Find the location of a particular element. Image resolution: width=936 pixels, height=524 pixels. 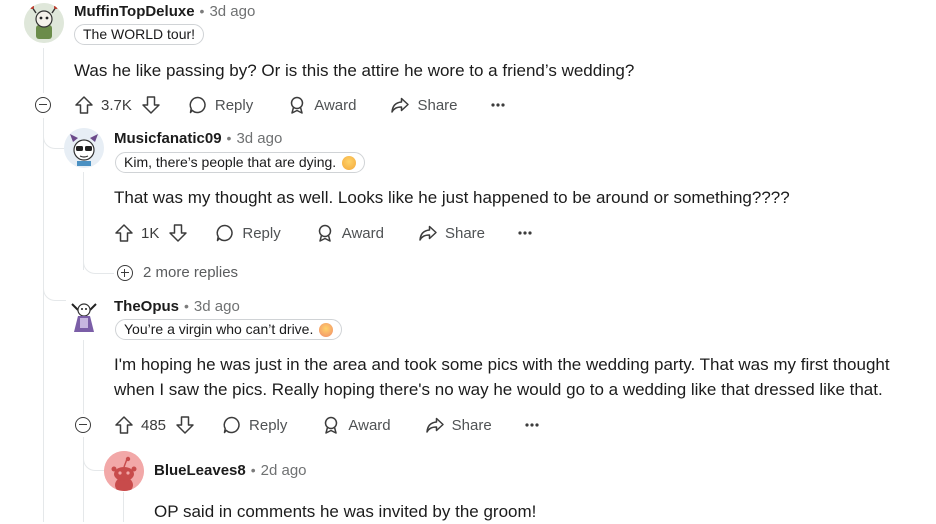

user-flair: You’re a virgin who can’t drive. is located at coordinates (229, 329).